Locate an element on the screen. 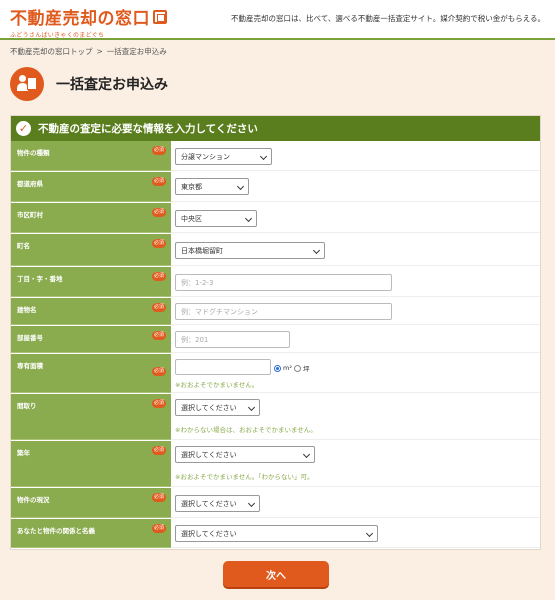  town-select: 日本橋堀留町 is located at coordinates (250, 250).